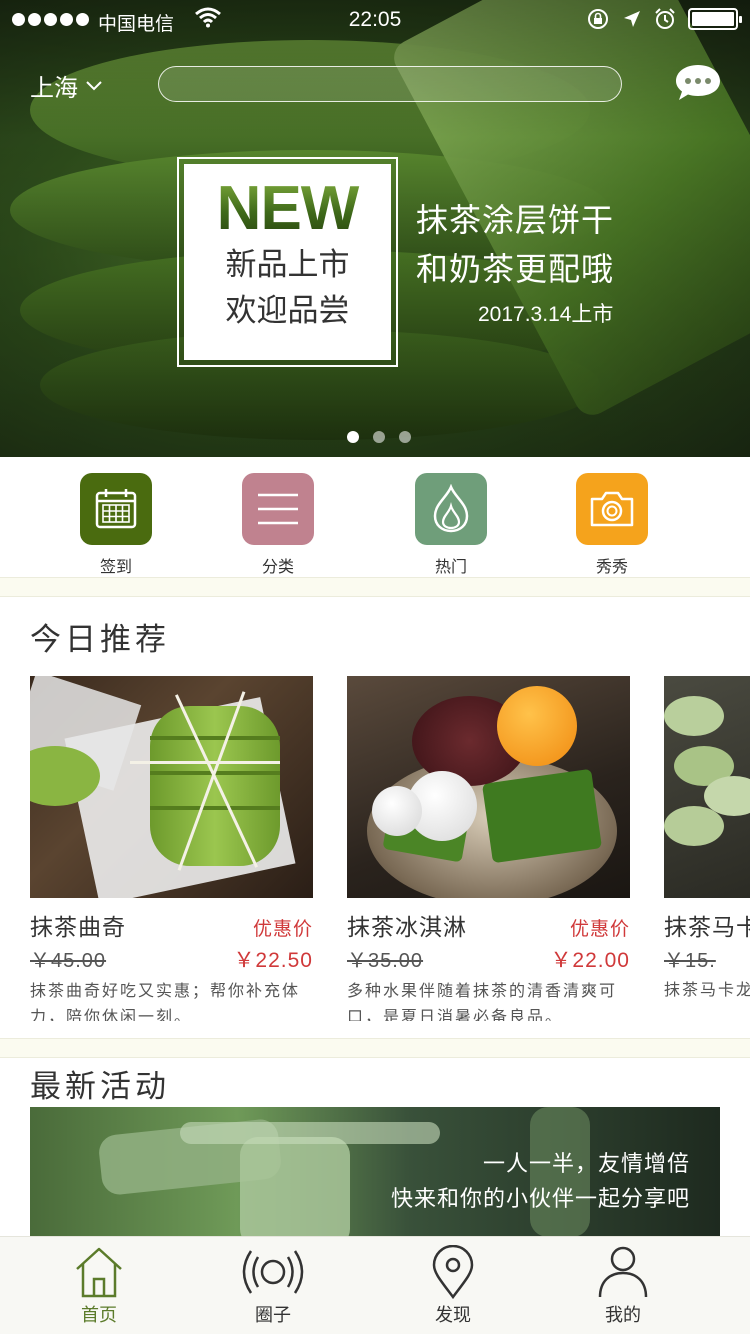  Describe the element at coordinates (115, 566) in the screenshot. I see `quick-entry-label: 签到` at that location.